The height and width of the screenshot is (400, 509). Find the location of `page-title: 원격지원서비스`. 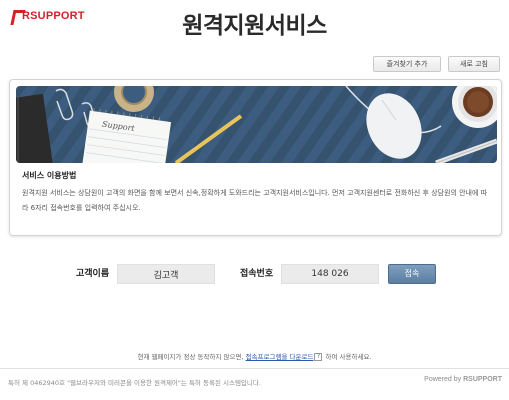

page-title: 원격지원서비스 is located at coordinates (254, 26).